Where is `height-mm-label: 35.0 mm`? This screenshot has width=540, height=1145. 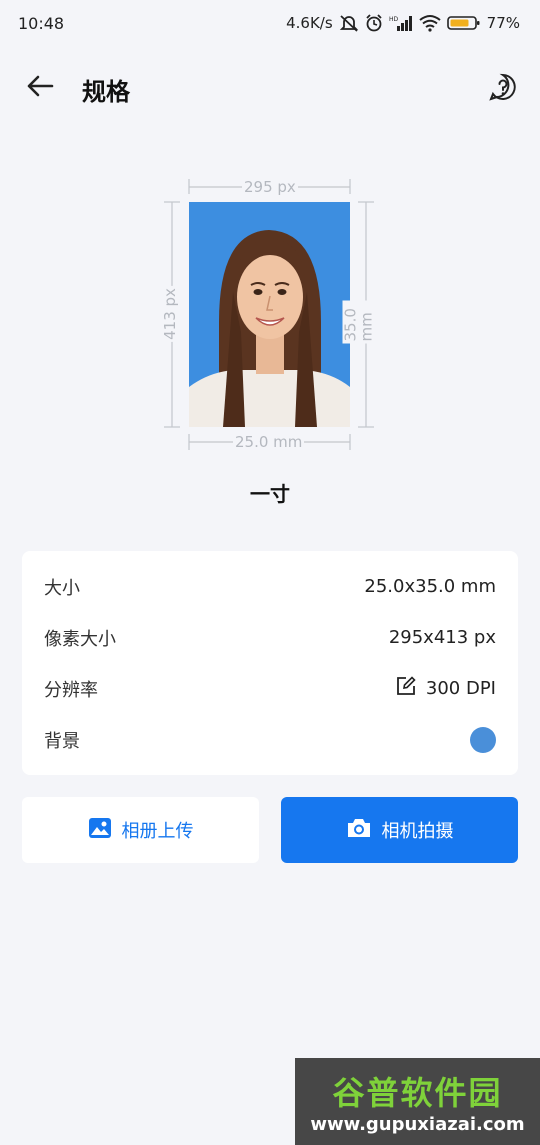 height-mm-label: 35.0 mm is located at coordinates (359, 322).